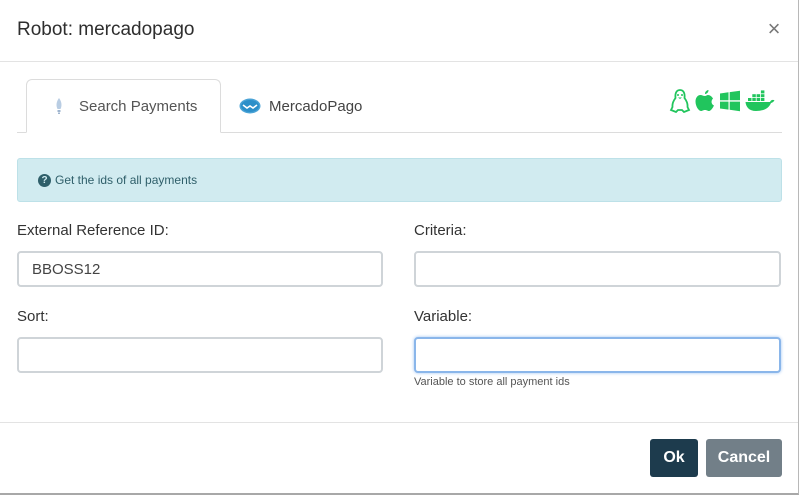  What do you see at coordinates (106, 29) in the screenshot?
I see `dialog-title: Robot: mercadopago` at bounding box center [106, 29].